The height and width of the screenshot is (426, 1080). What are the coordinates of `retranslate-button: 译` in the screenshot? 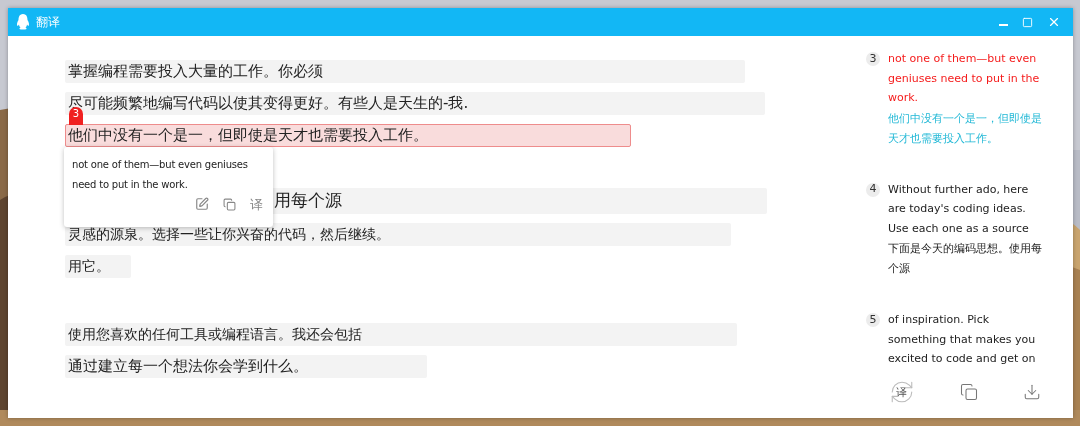 It's located at (901, 392).